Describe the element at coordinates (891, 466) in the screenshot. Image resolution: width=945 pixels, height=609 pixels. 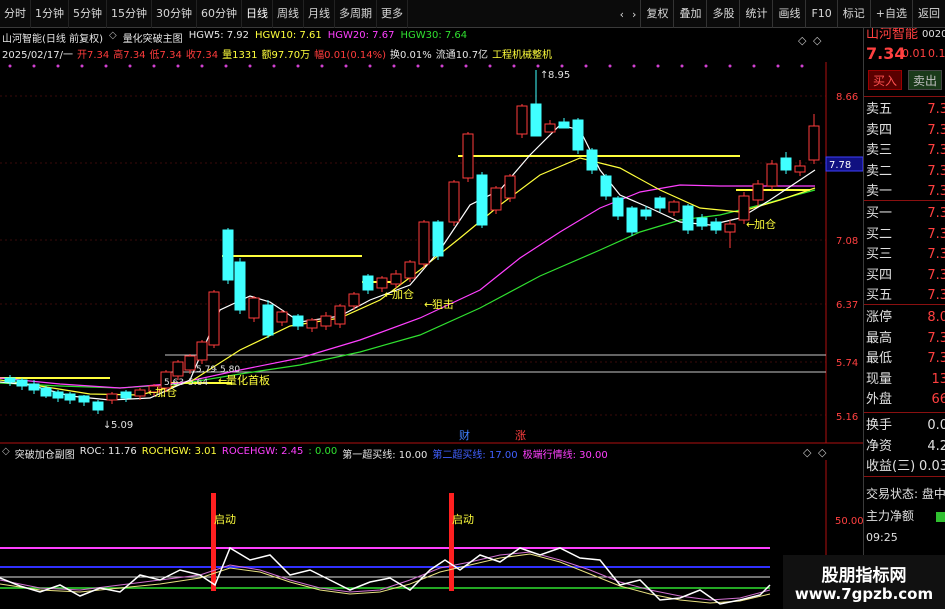
I see `panel-row-label: 收益(三)` at that location.